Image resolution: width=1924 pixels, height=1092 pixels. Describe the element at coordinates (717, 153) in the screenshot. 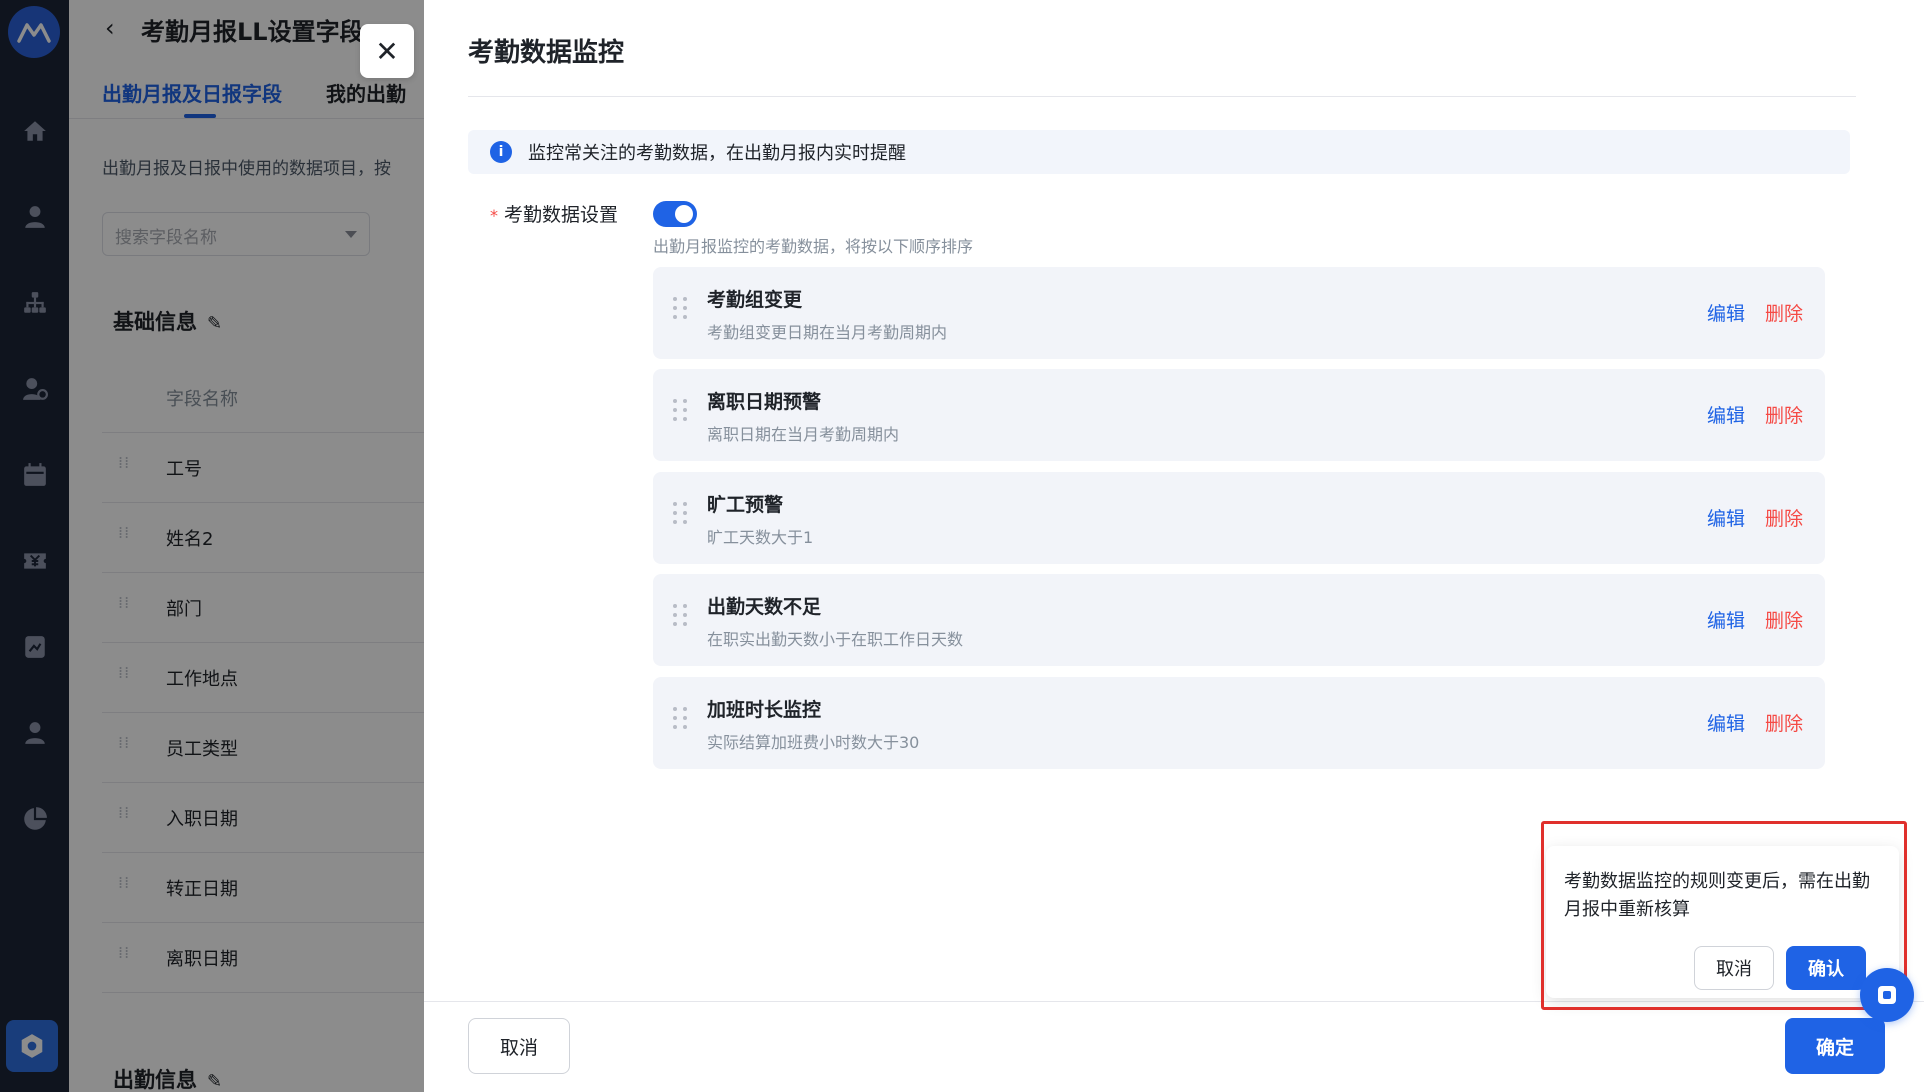

I see `notice-text: 监控常关注的考勤数据，在出勤月报内实时提醒` at that location.